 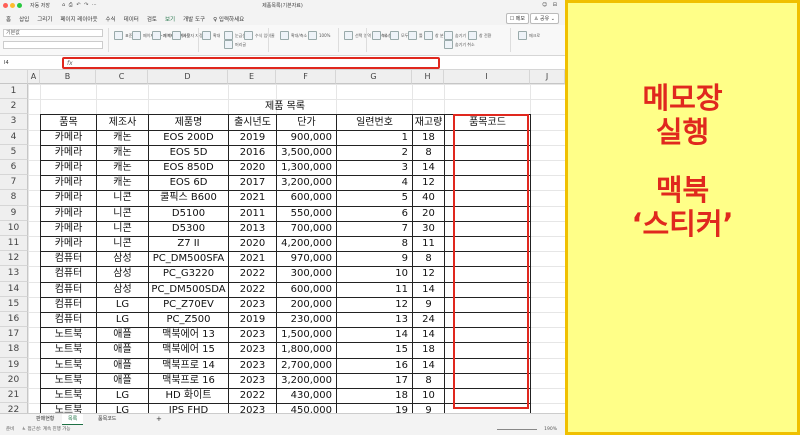 What do you see at coordinates (14, 365) in the screenshot?
I see `row-header: 19` at bounding box center [14, 365].